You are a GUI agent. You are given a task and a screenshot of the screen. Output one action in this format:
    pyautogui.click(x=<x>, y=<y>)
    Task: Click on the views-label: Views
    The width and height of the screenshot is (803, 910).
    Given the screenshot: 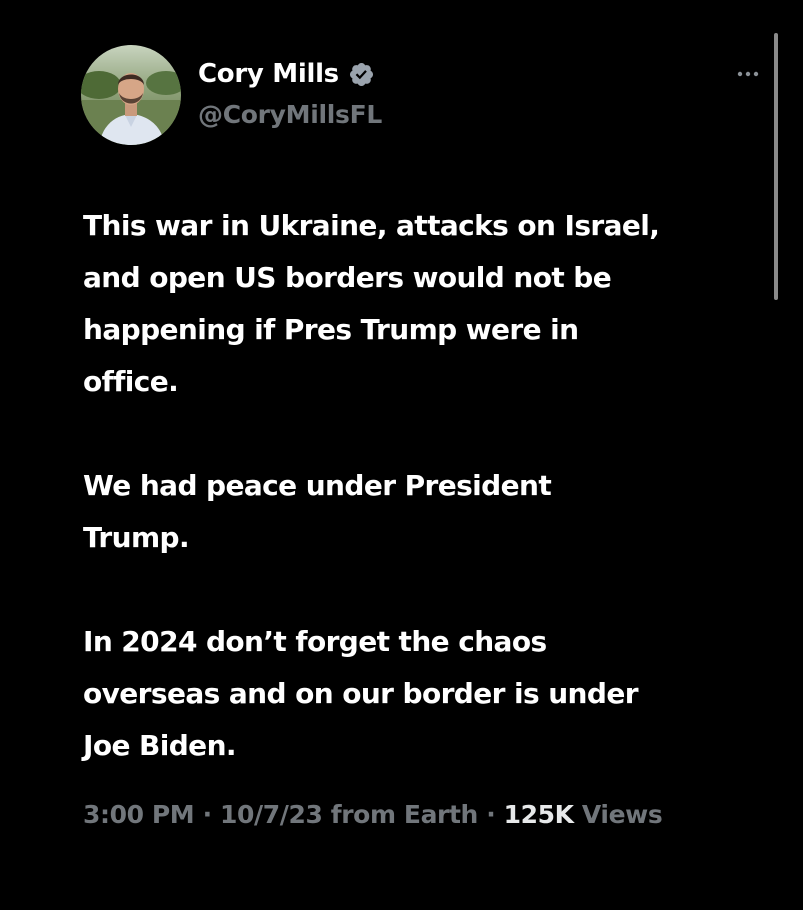 What is the action you would take?
    pyautogui.click(x=618, y=814)
    